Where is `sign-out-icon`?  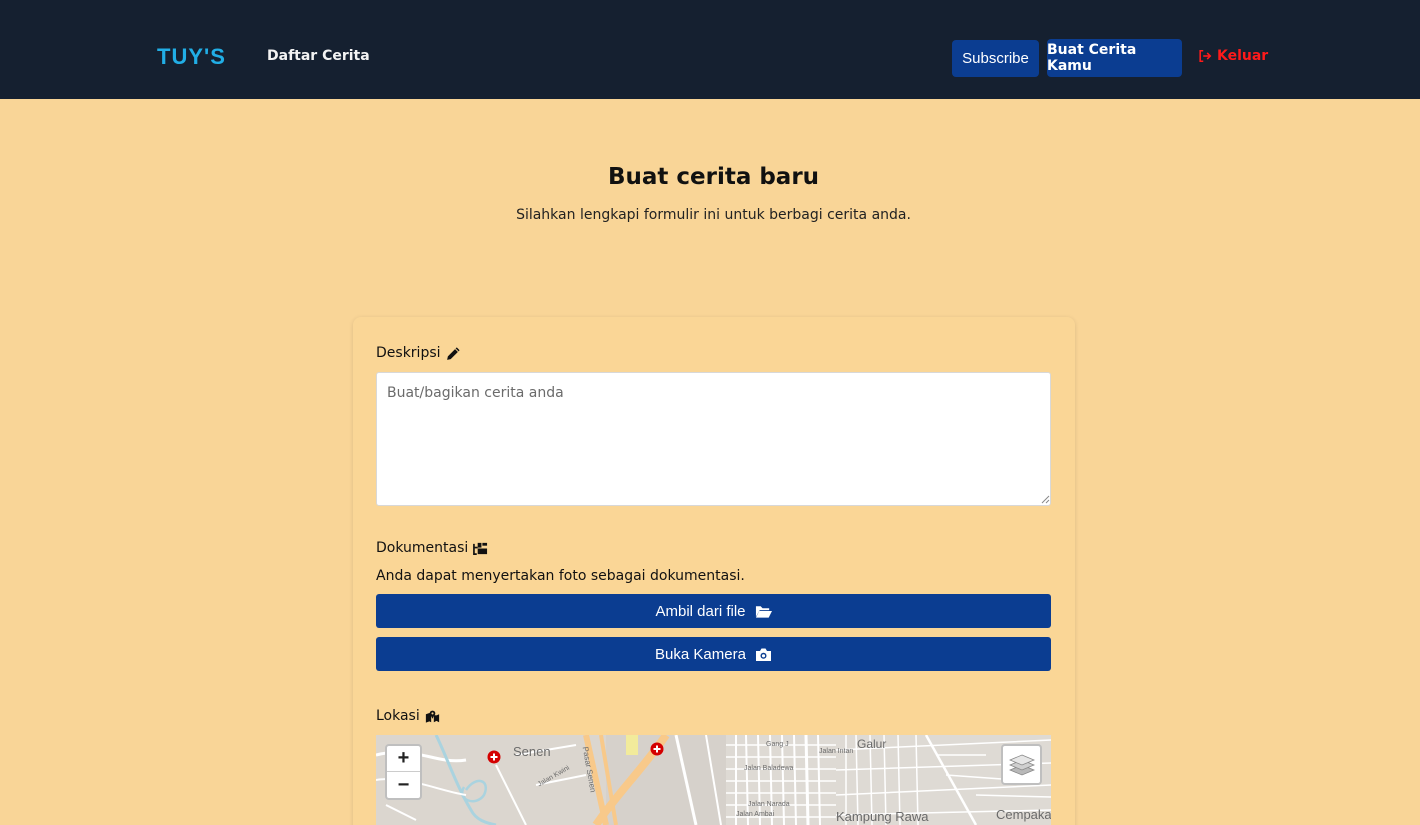 sign-out-icon is located at coordinates (1205, 56).